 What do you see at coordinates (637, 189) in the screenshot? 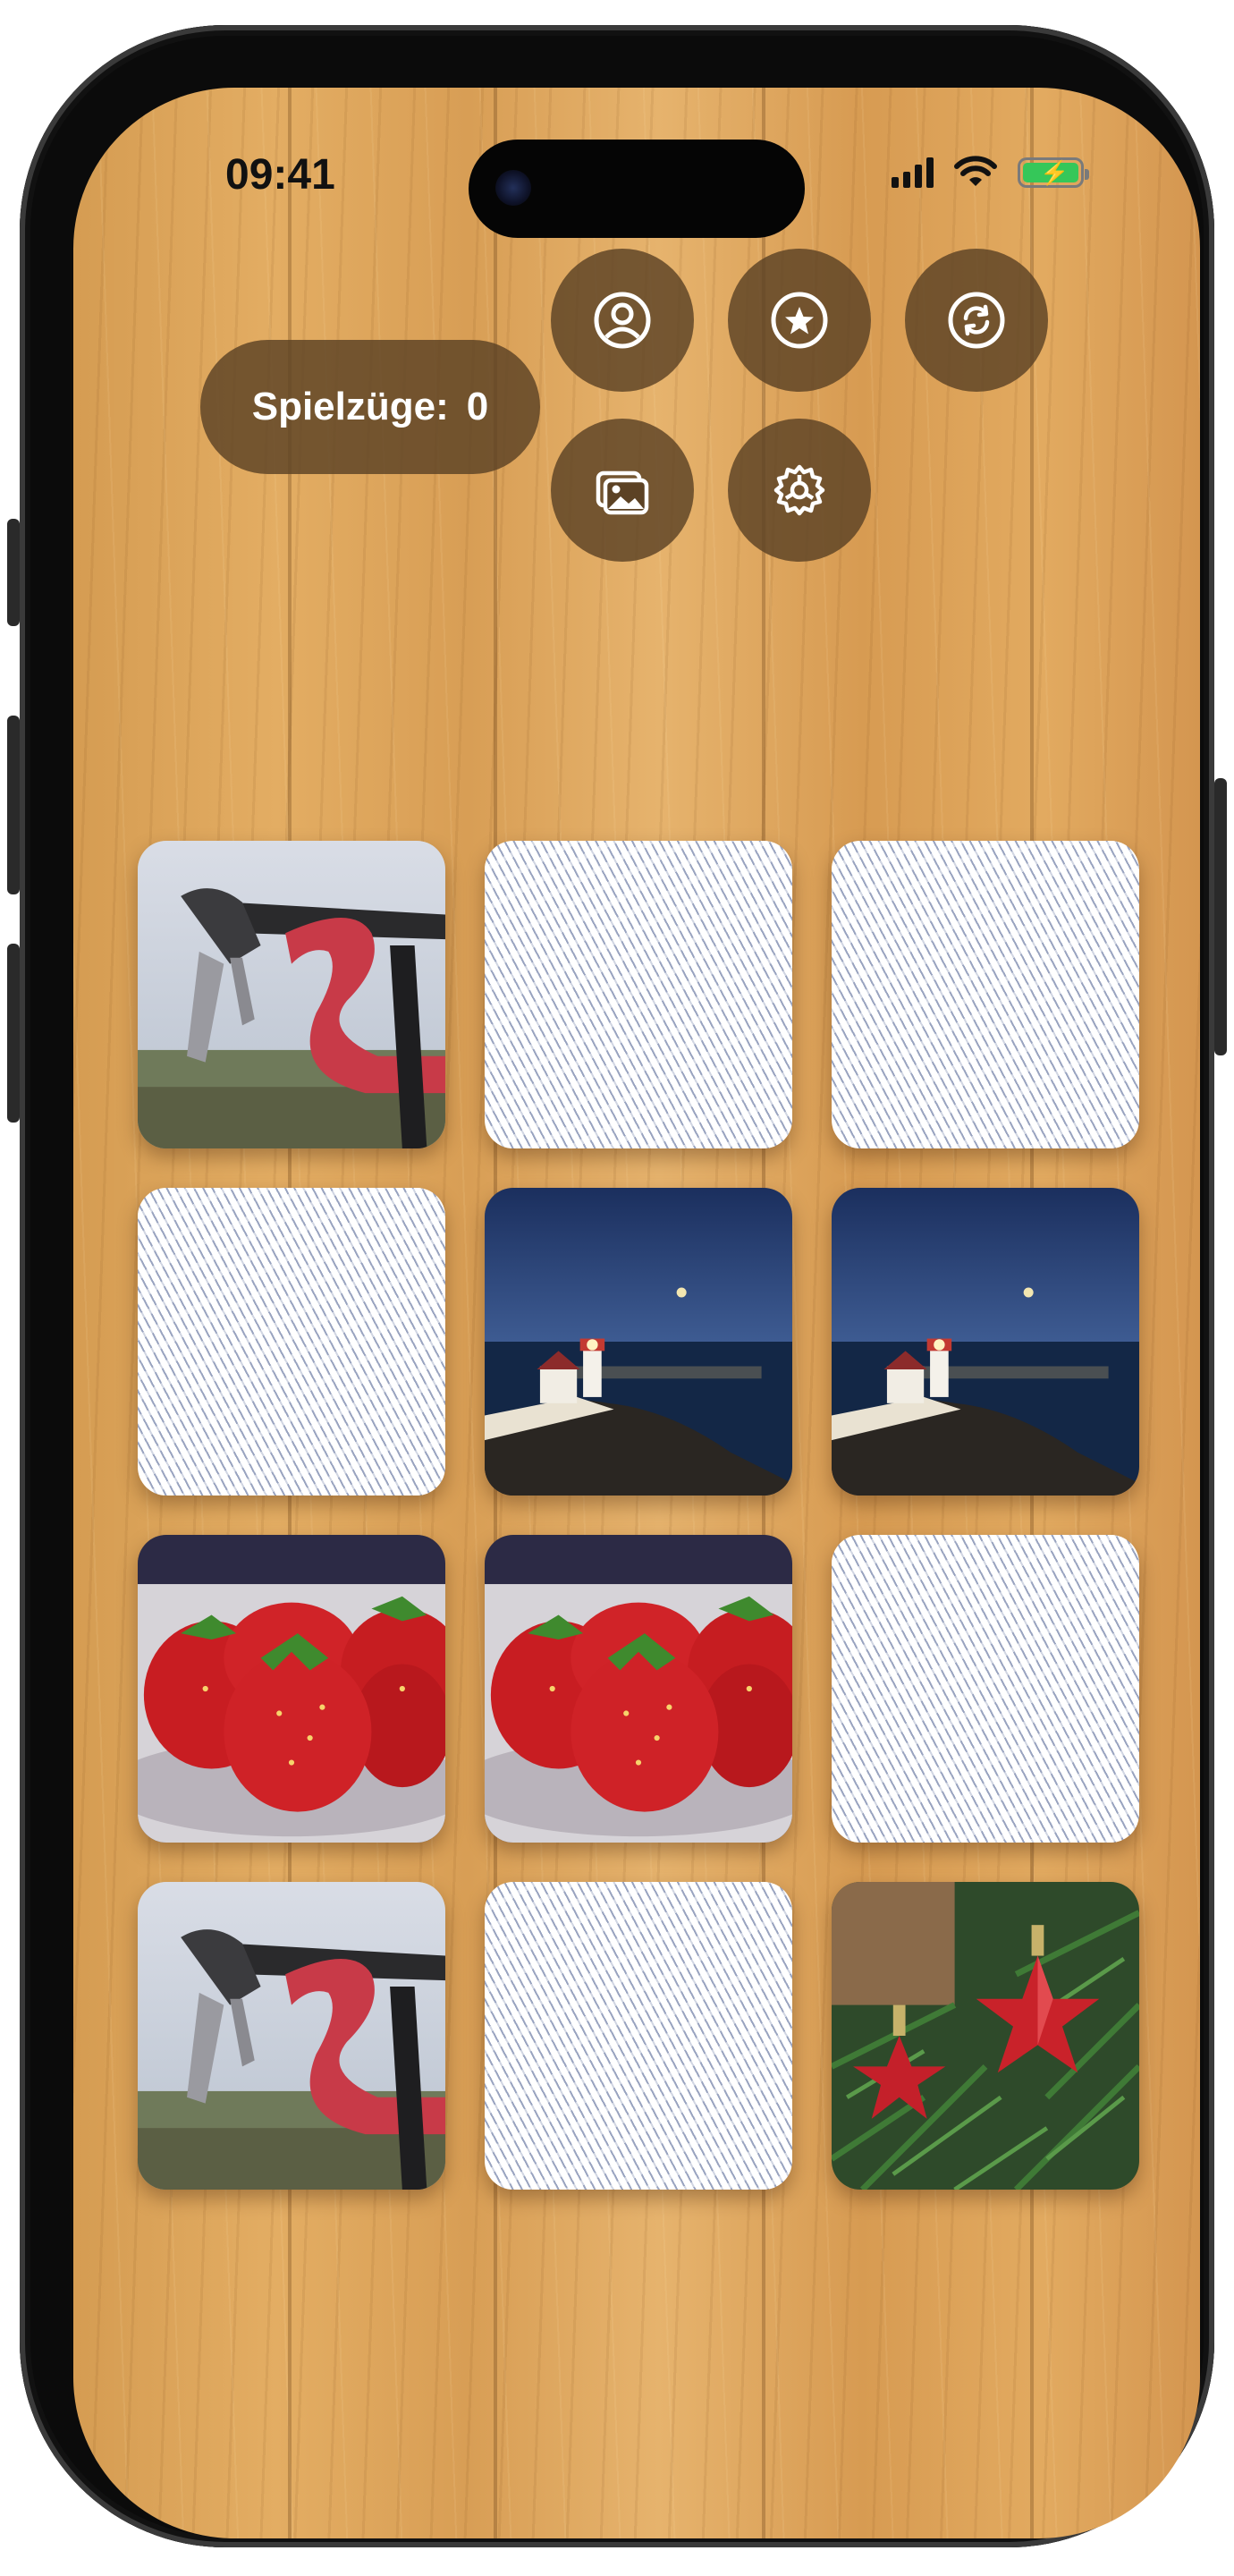
I see `dynamic-island` at bounding box center [637, 189].